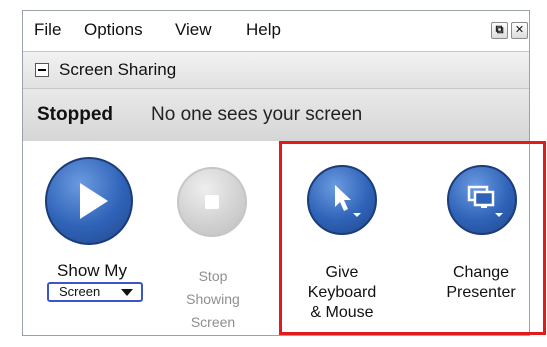 The width and height of the screenshot is (547, 347). I want to click on screen-dropdown: Screen, so click(95, 292).